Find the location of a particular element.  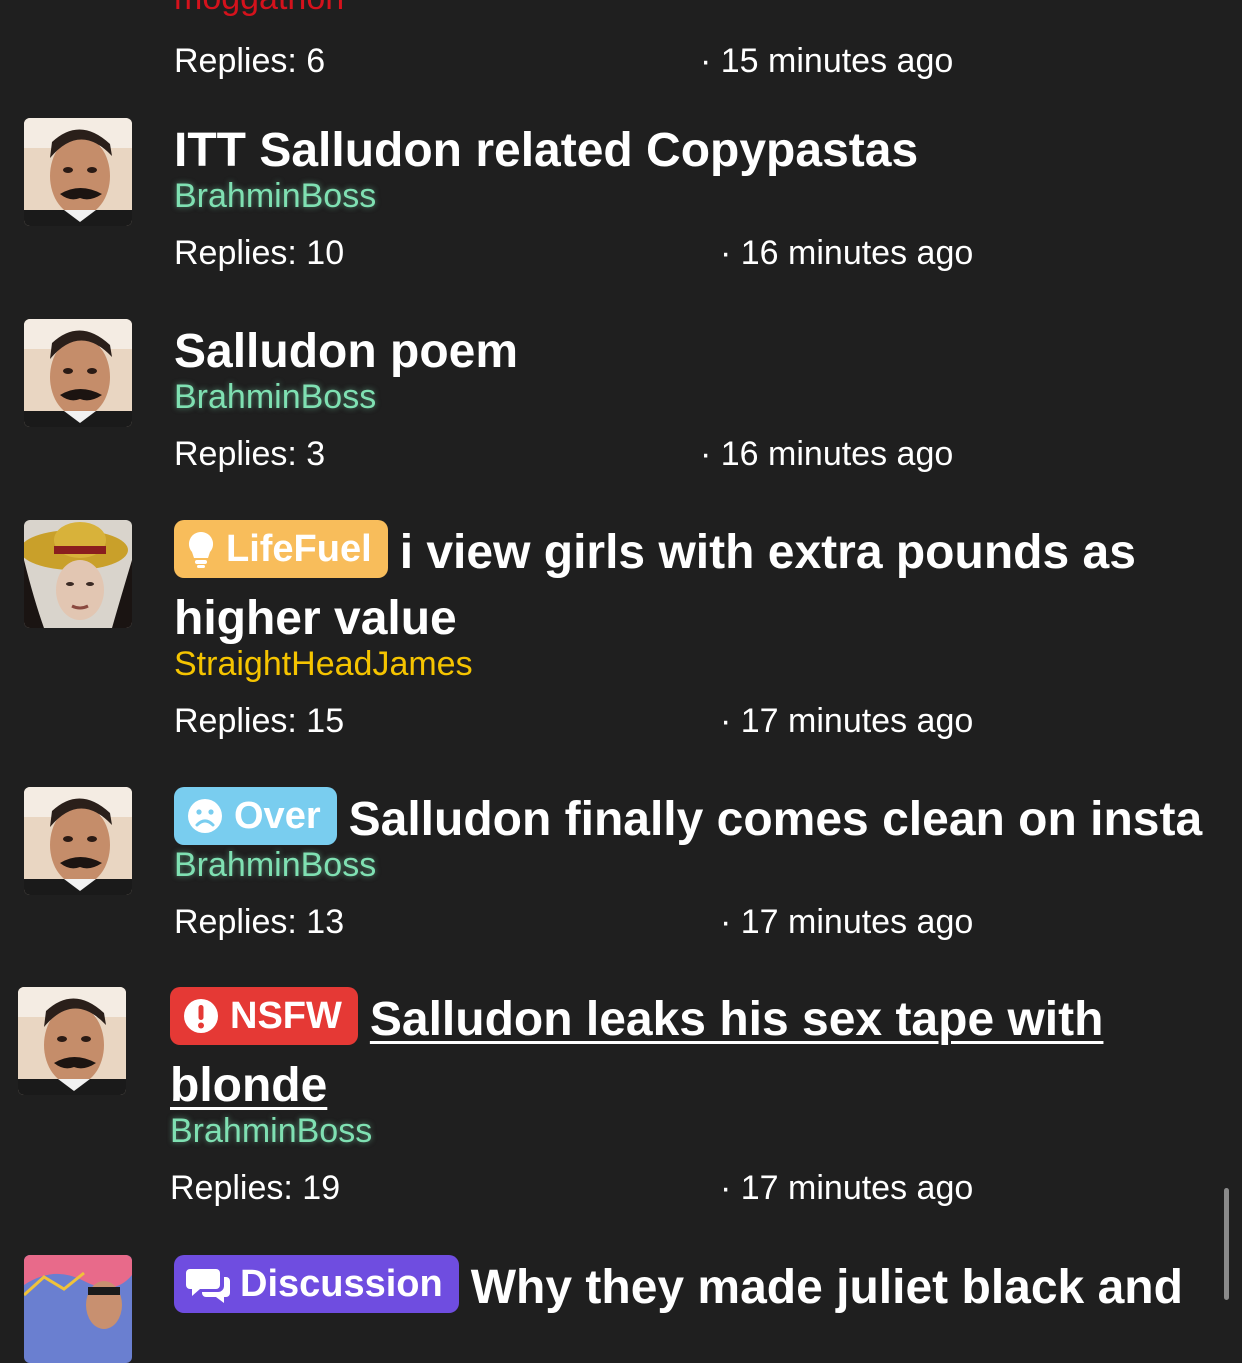

reply-count: Replies: 10 is located at coordinates (259, 253).